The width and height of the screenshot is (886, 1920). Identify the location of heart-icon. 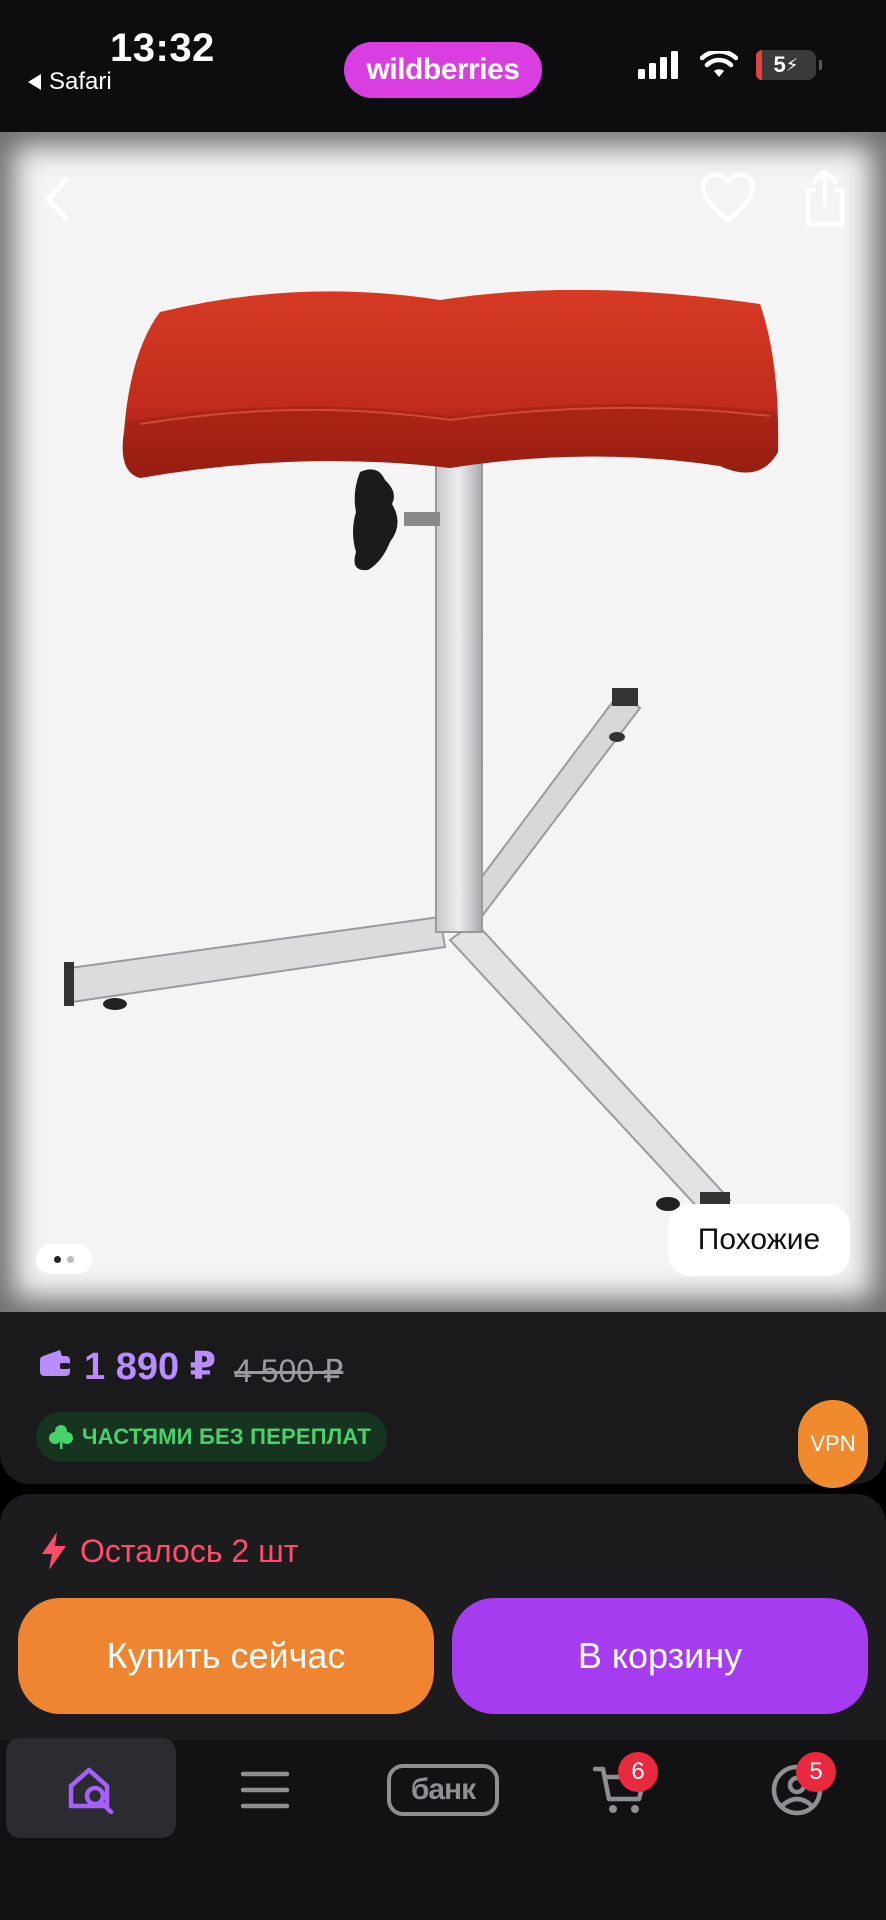
(728, 197).